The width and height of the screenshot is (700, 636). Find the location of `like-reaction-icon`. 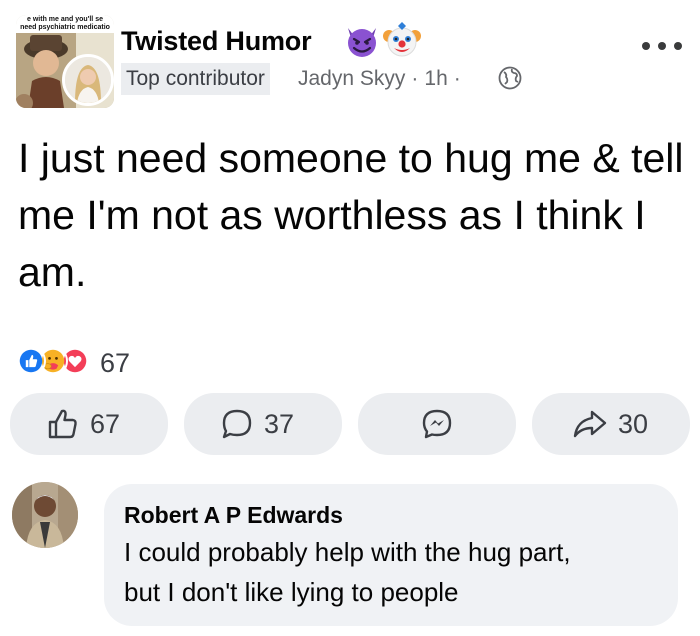

like-reaction-icon is located at coordinates (31, 361).